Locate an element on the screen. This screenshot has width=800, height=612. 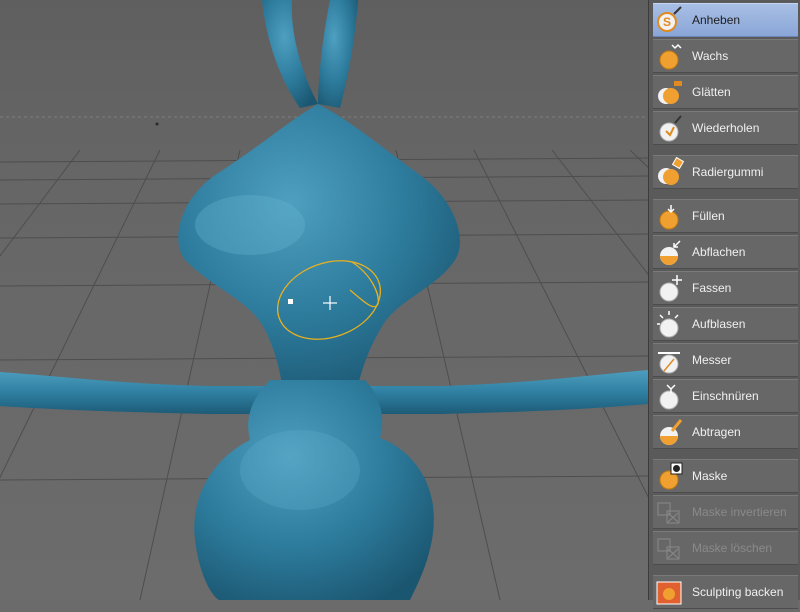
tool-label: Radiergummi is located at coordinates (728, 172).